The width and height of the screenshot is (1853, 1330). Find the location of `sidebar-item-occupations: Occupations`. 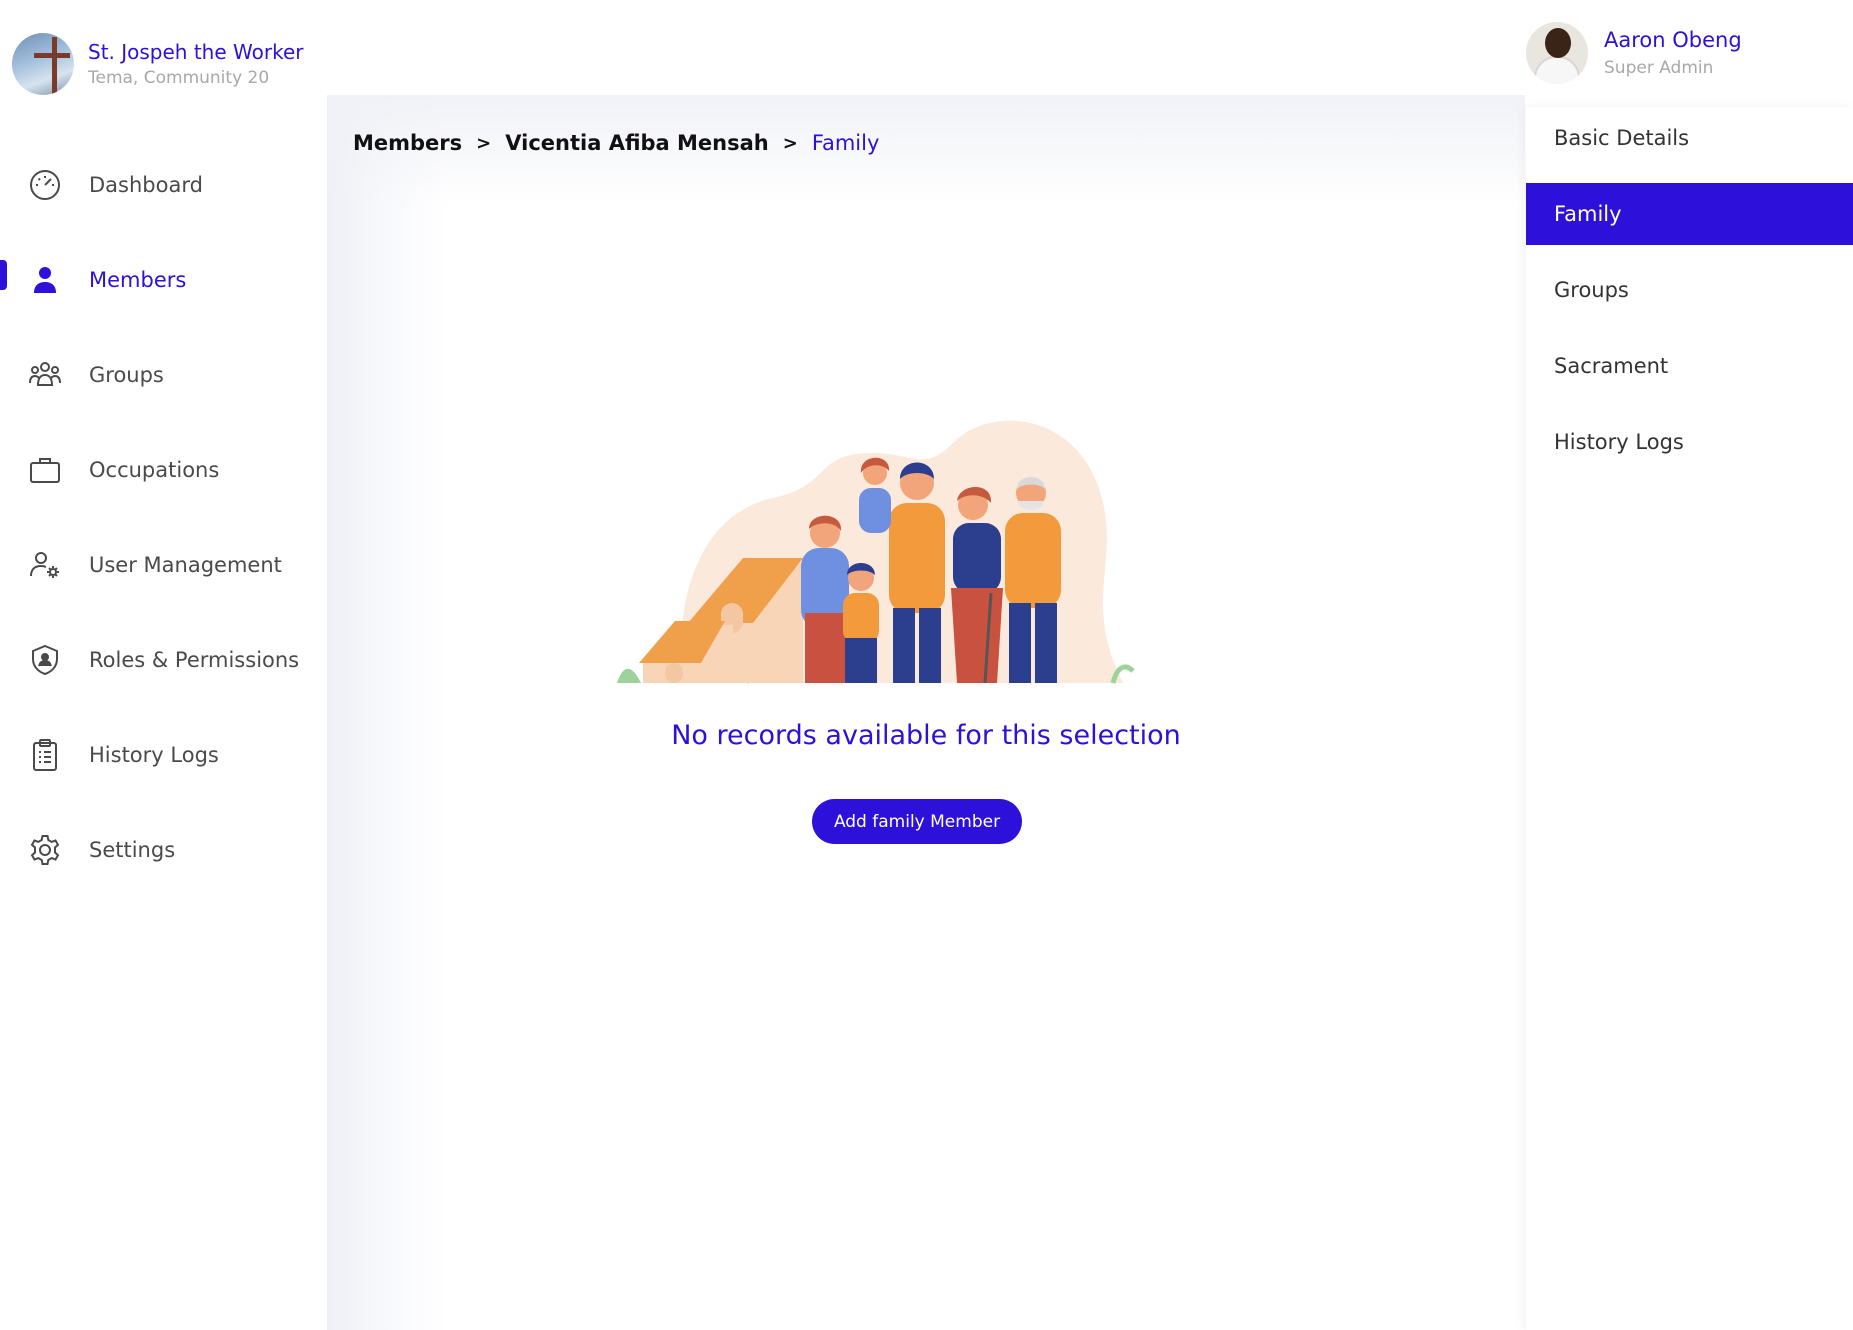

sidebar-item-occupations: Occupations is located at coordinates (163, 469).